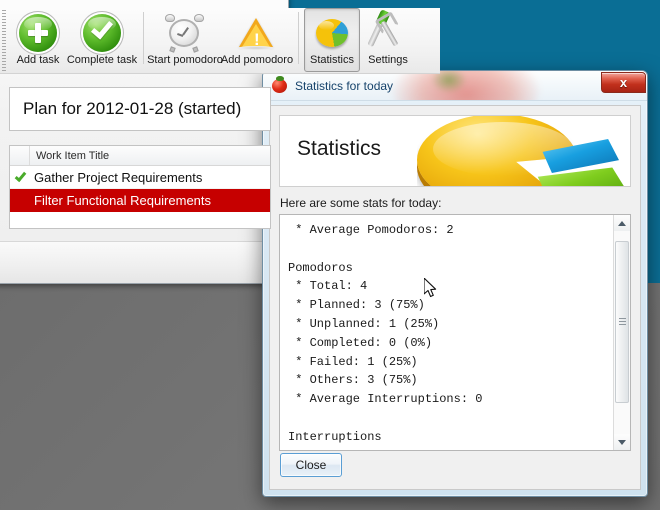 Image resolution: width=660 pixels, height=510 pixels. I want to click on scrollbar-grip-icon, so click(622, 322).